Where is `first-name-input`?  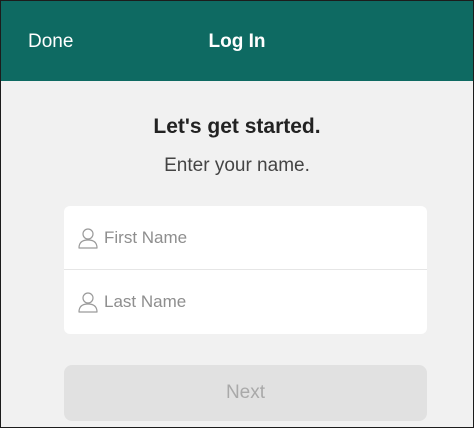
first-name-input is located at coordinates (254, 238).